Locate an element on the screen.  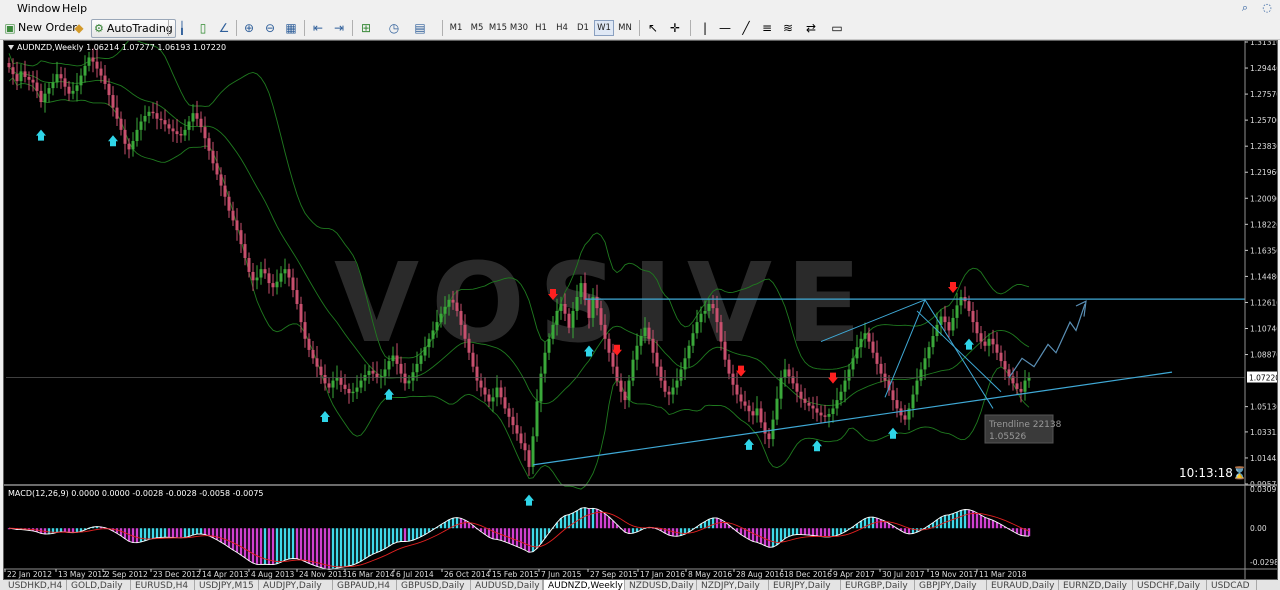
new-order-button: New Order is located at coordinates (47, 27).